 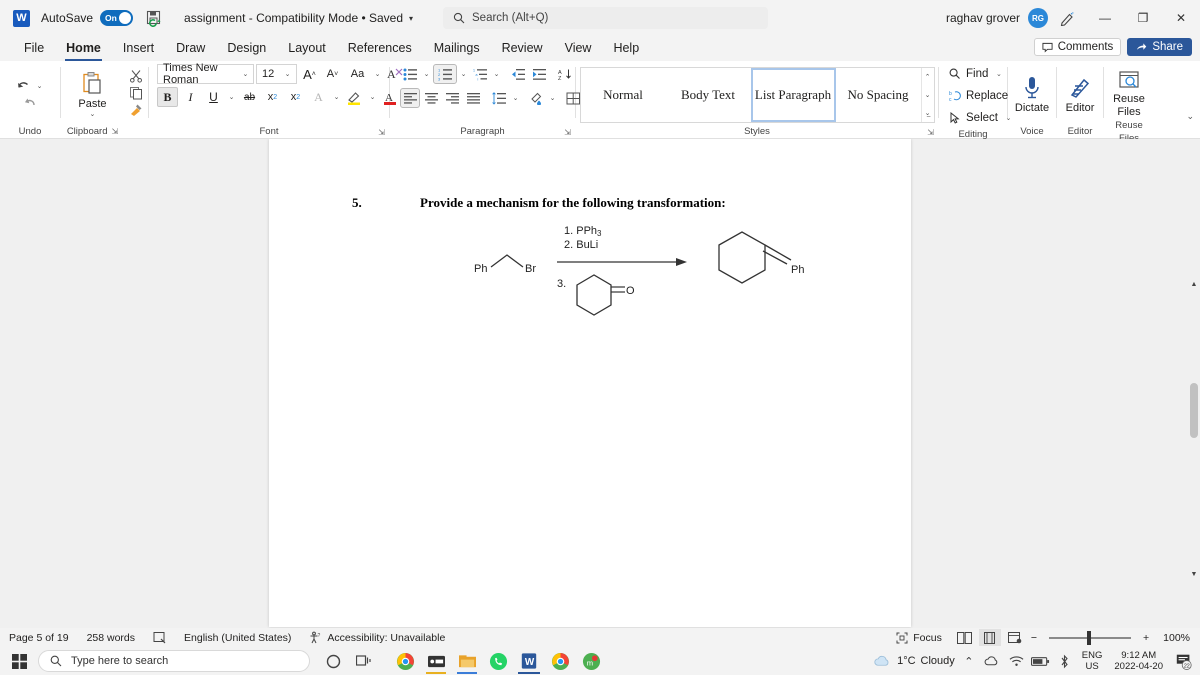 What do you see at coordinates (1194, 284) in the screenshot?
I see `scroll-up-icon: ▲` at bounding box center [1194, 284].